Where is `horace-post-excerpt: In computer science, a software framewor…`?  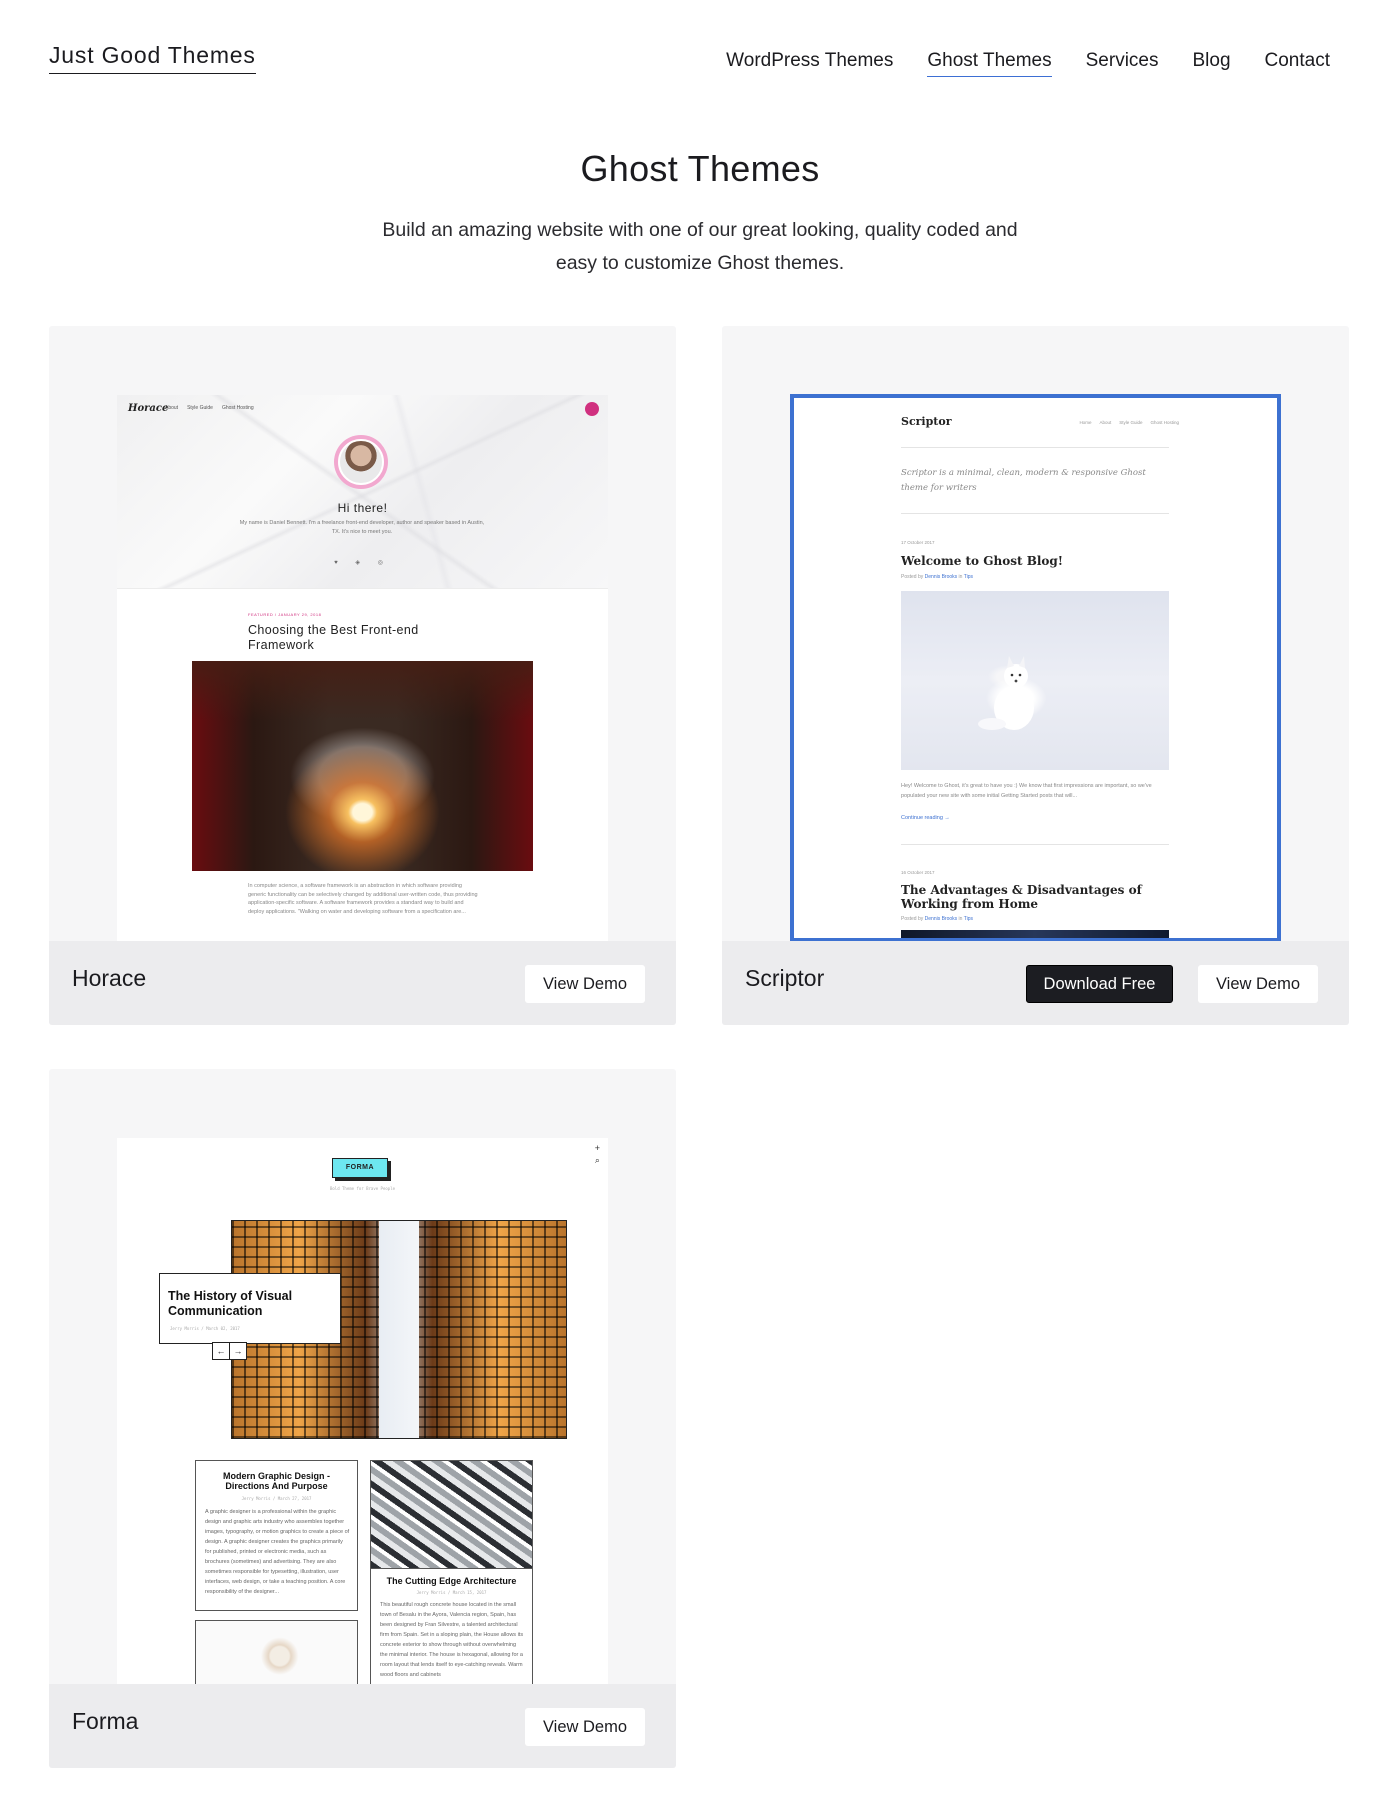 horace-post-excerpt: In computer science, a software framewor… is located at coordinates (363, 899).